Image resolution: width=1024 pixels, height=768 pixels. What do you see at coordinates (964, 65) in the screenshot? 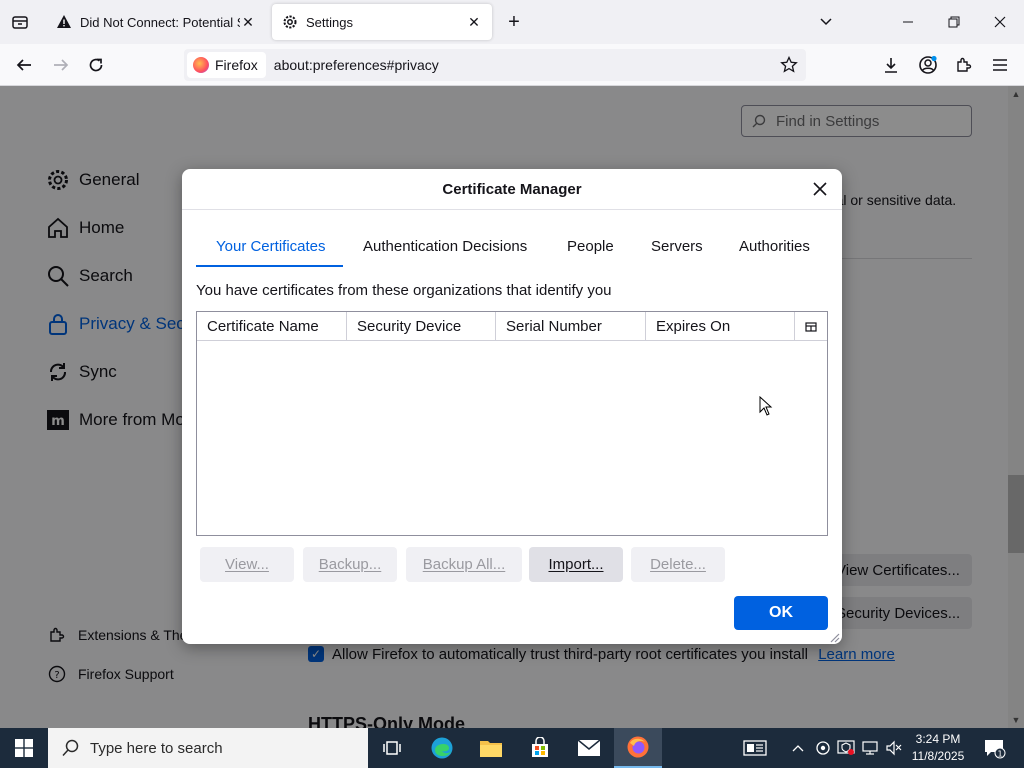
I see `extensions-icon` at bounding box center [964, 65].